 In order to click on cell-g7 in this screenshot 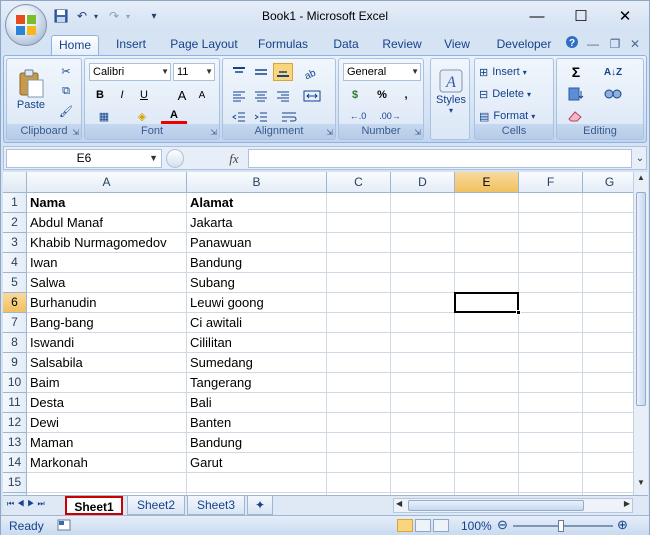, I will do `click(608, 323)`.